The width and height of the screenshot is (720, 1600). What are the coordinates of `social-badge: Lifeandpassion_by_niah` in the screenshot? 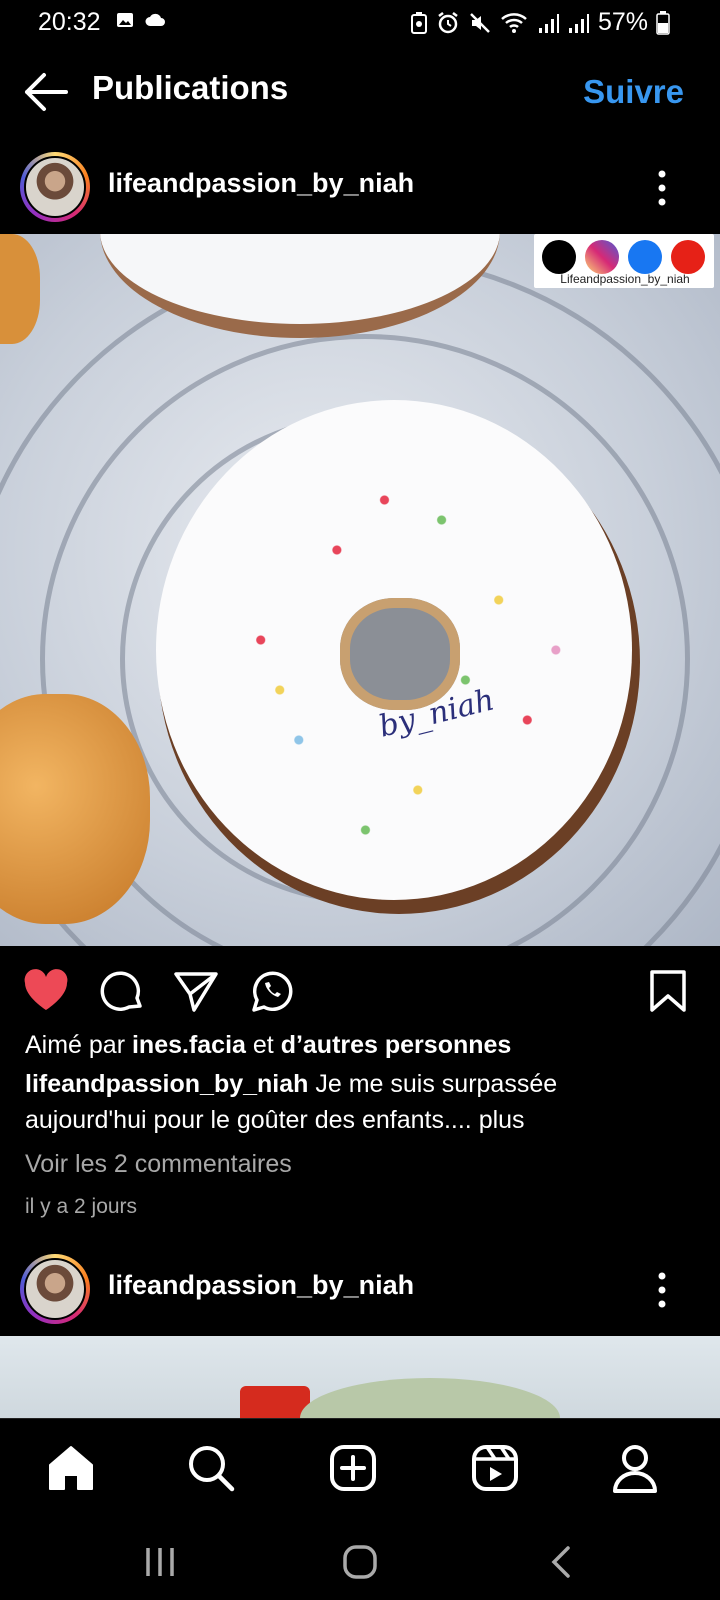 It's located at (624, 261).